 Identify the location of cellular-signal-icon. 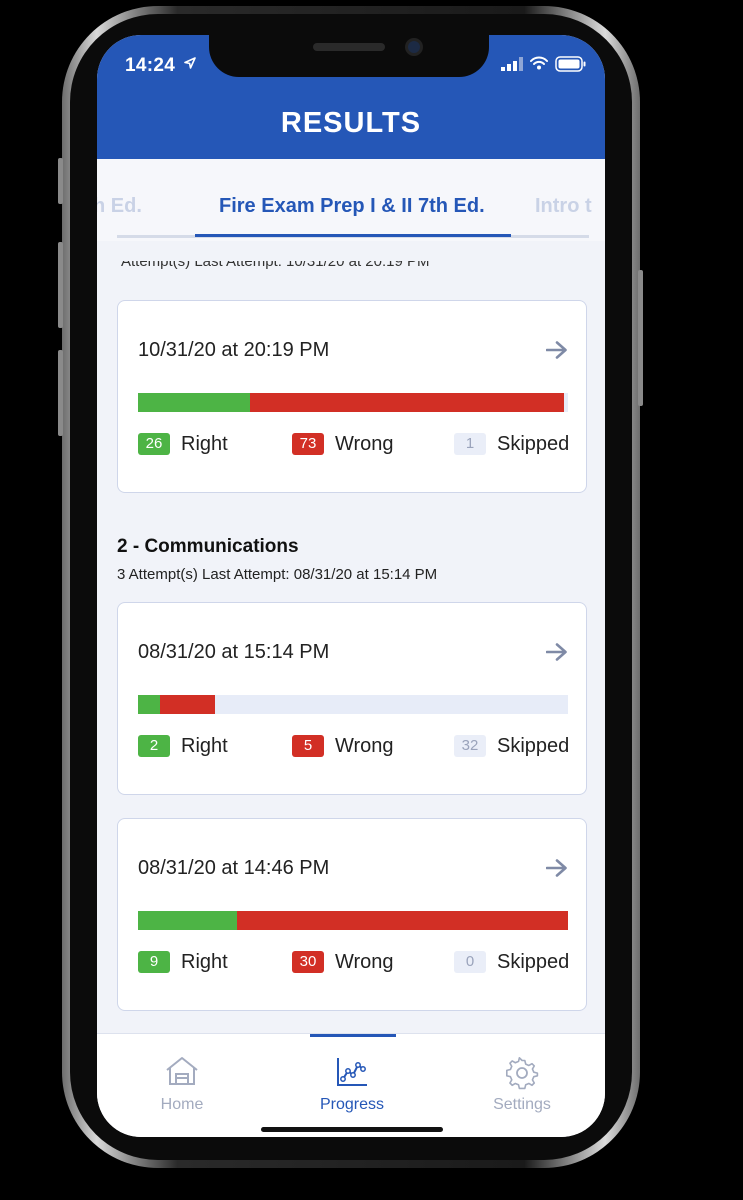
(512, 64).